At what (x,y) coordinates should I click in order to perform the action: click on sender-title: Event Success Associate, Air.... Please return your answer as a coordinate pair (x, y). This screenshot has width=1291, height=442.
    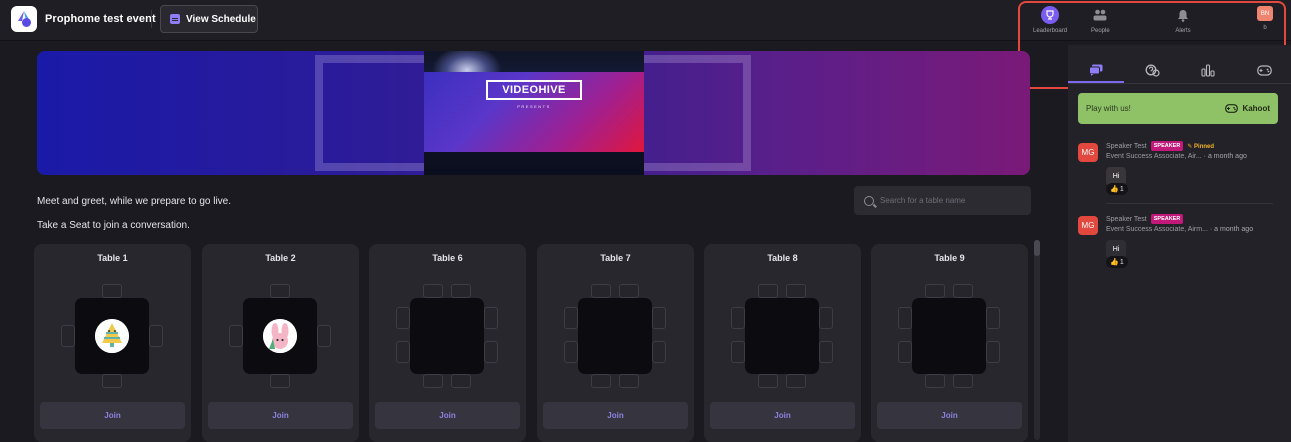
    Looking at the image, I should click on (1154, 156).